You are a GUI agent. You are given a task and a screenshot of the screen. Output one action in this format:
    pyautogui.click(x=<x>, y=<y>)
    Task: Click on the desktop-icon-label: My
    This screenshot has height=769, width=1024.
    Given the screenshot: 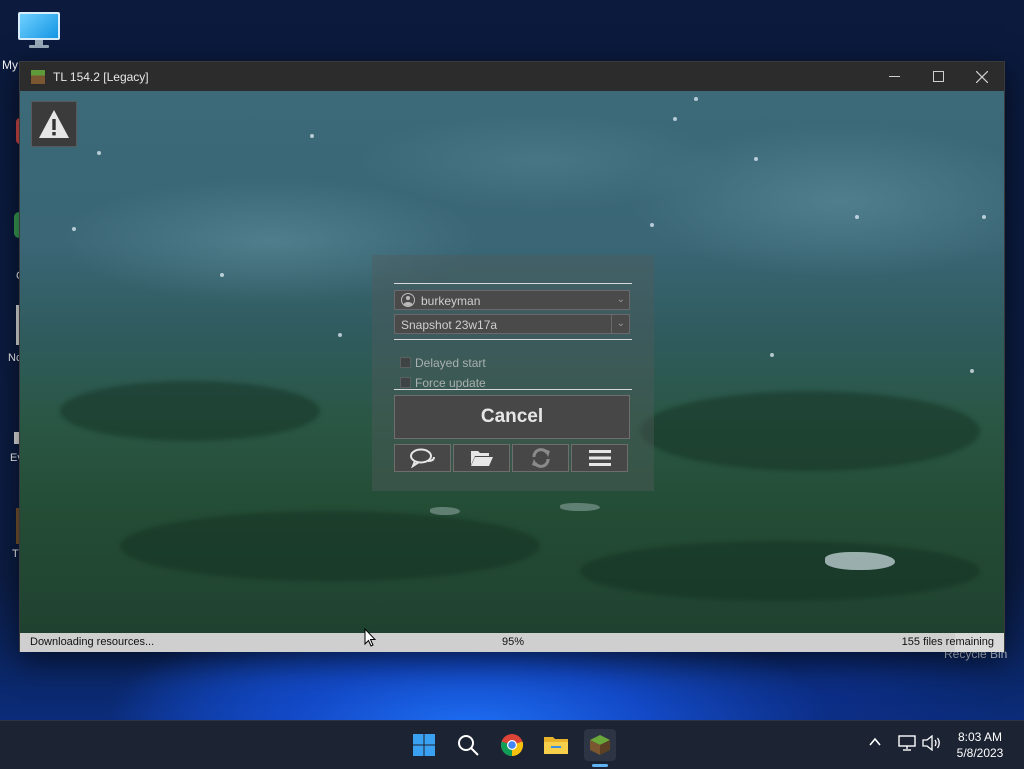 What is the action you would take?
    pyautogui.click(x=10, y=65)
    